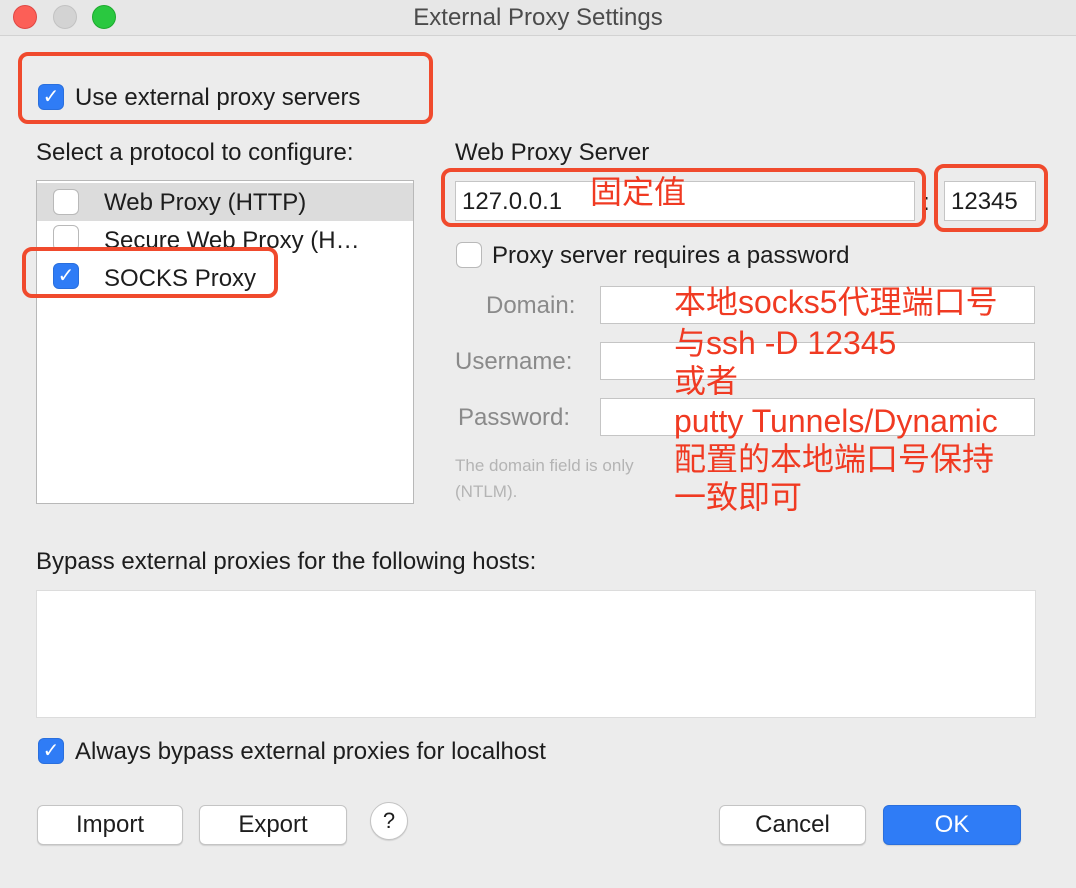 The image size is (1076, 888). What do you see at coordinates (205, 202) in the screenshot?
I see `protocol-item-label: Web Proxy (HTTP)` at bounding box center [205, 202].